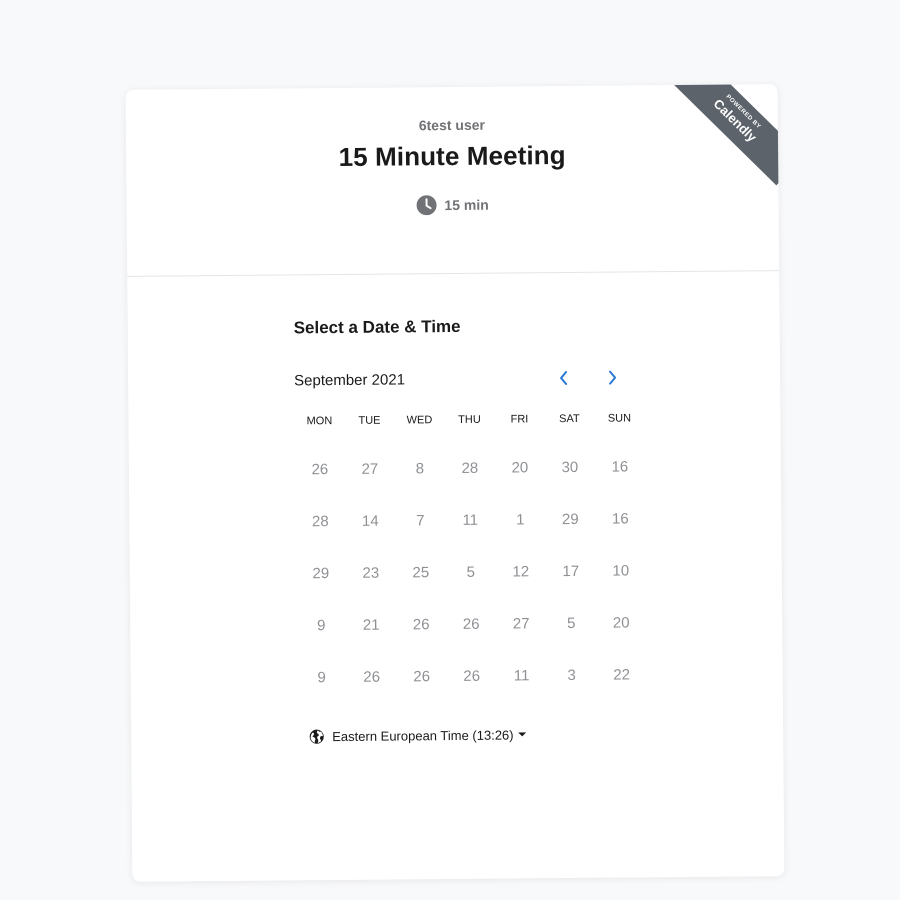  I want to click on weekday-header: MON TUE WED THU FRI SAT SUN, so click(469, 423).